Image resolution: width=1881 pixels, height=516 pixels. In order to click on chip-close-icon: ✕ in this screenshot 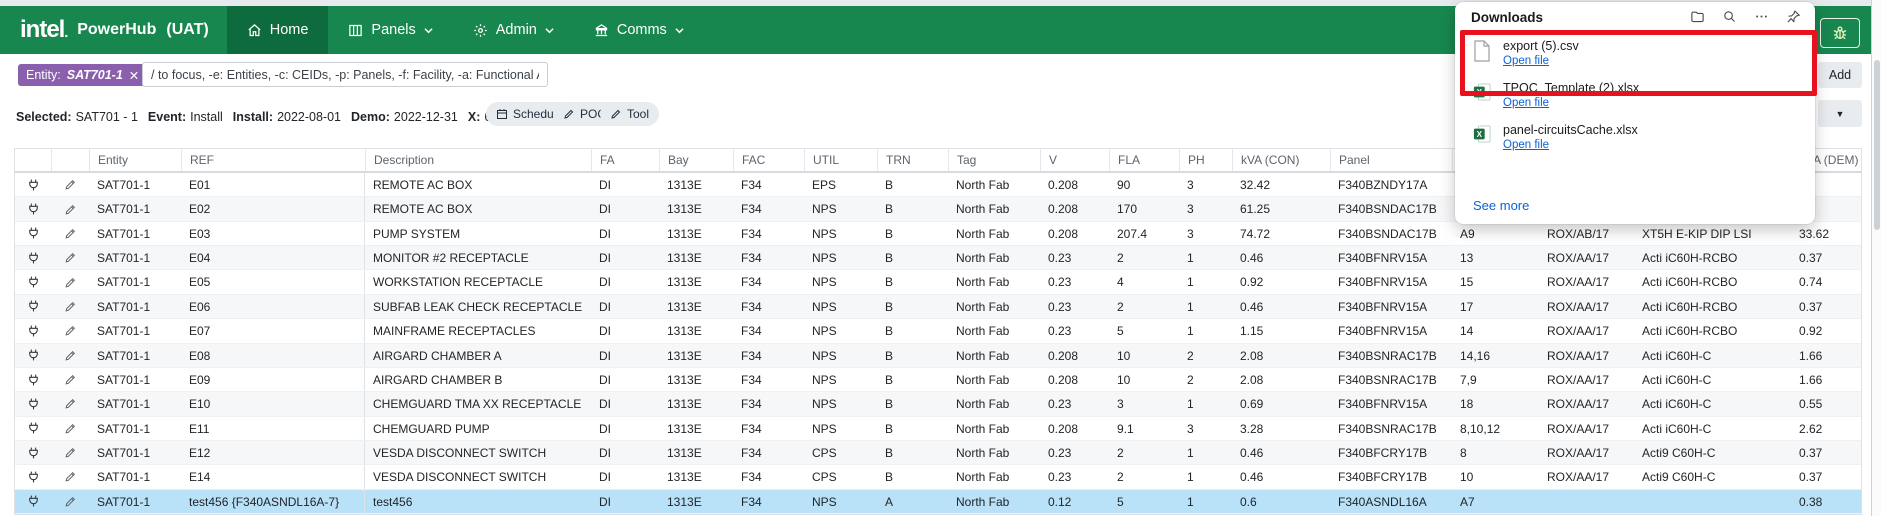, I will do `click(134, 75)`.